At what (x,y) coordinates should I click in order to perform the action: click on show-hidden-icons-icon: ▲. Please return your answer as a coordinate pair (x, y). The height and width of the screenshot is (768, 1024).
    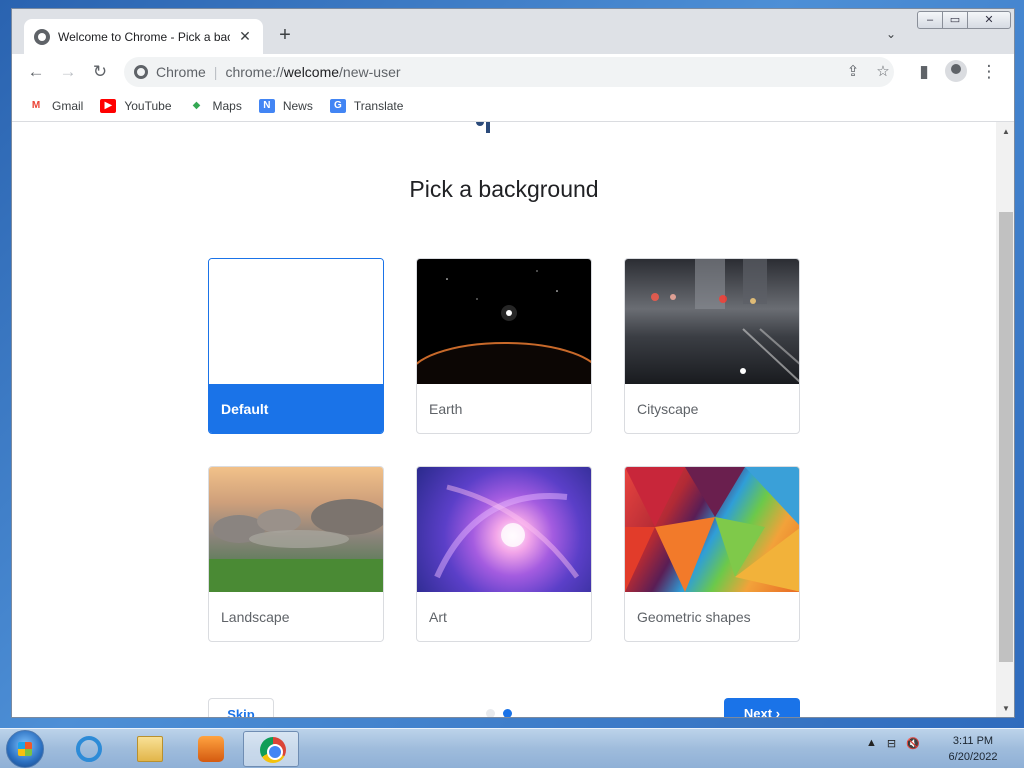
    Looking at the image, I should click on (871, 743).